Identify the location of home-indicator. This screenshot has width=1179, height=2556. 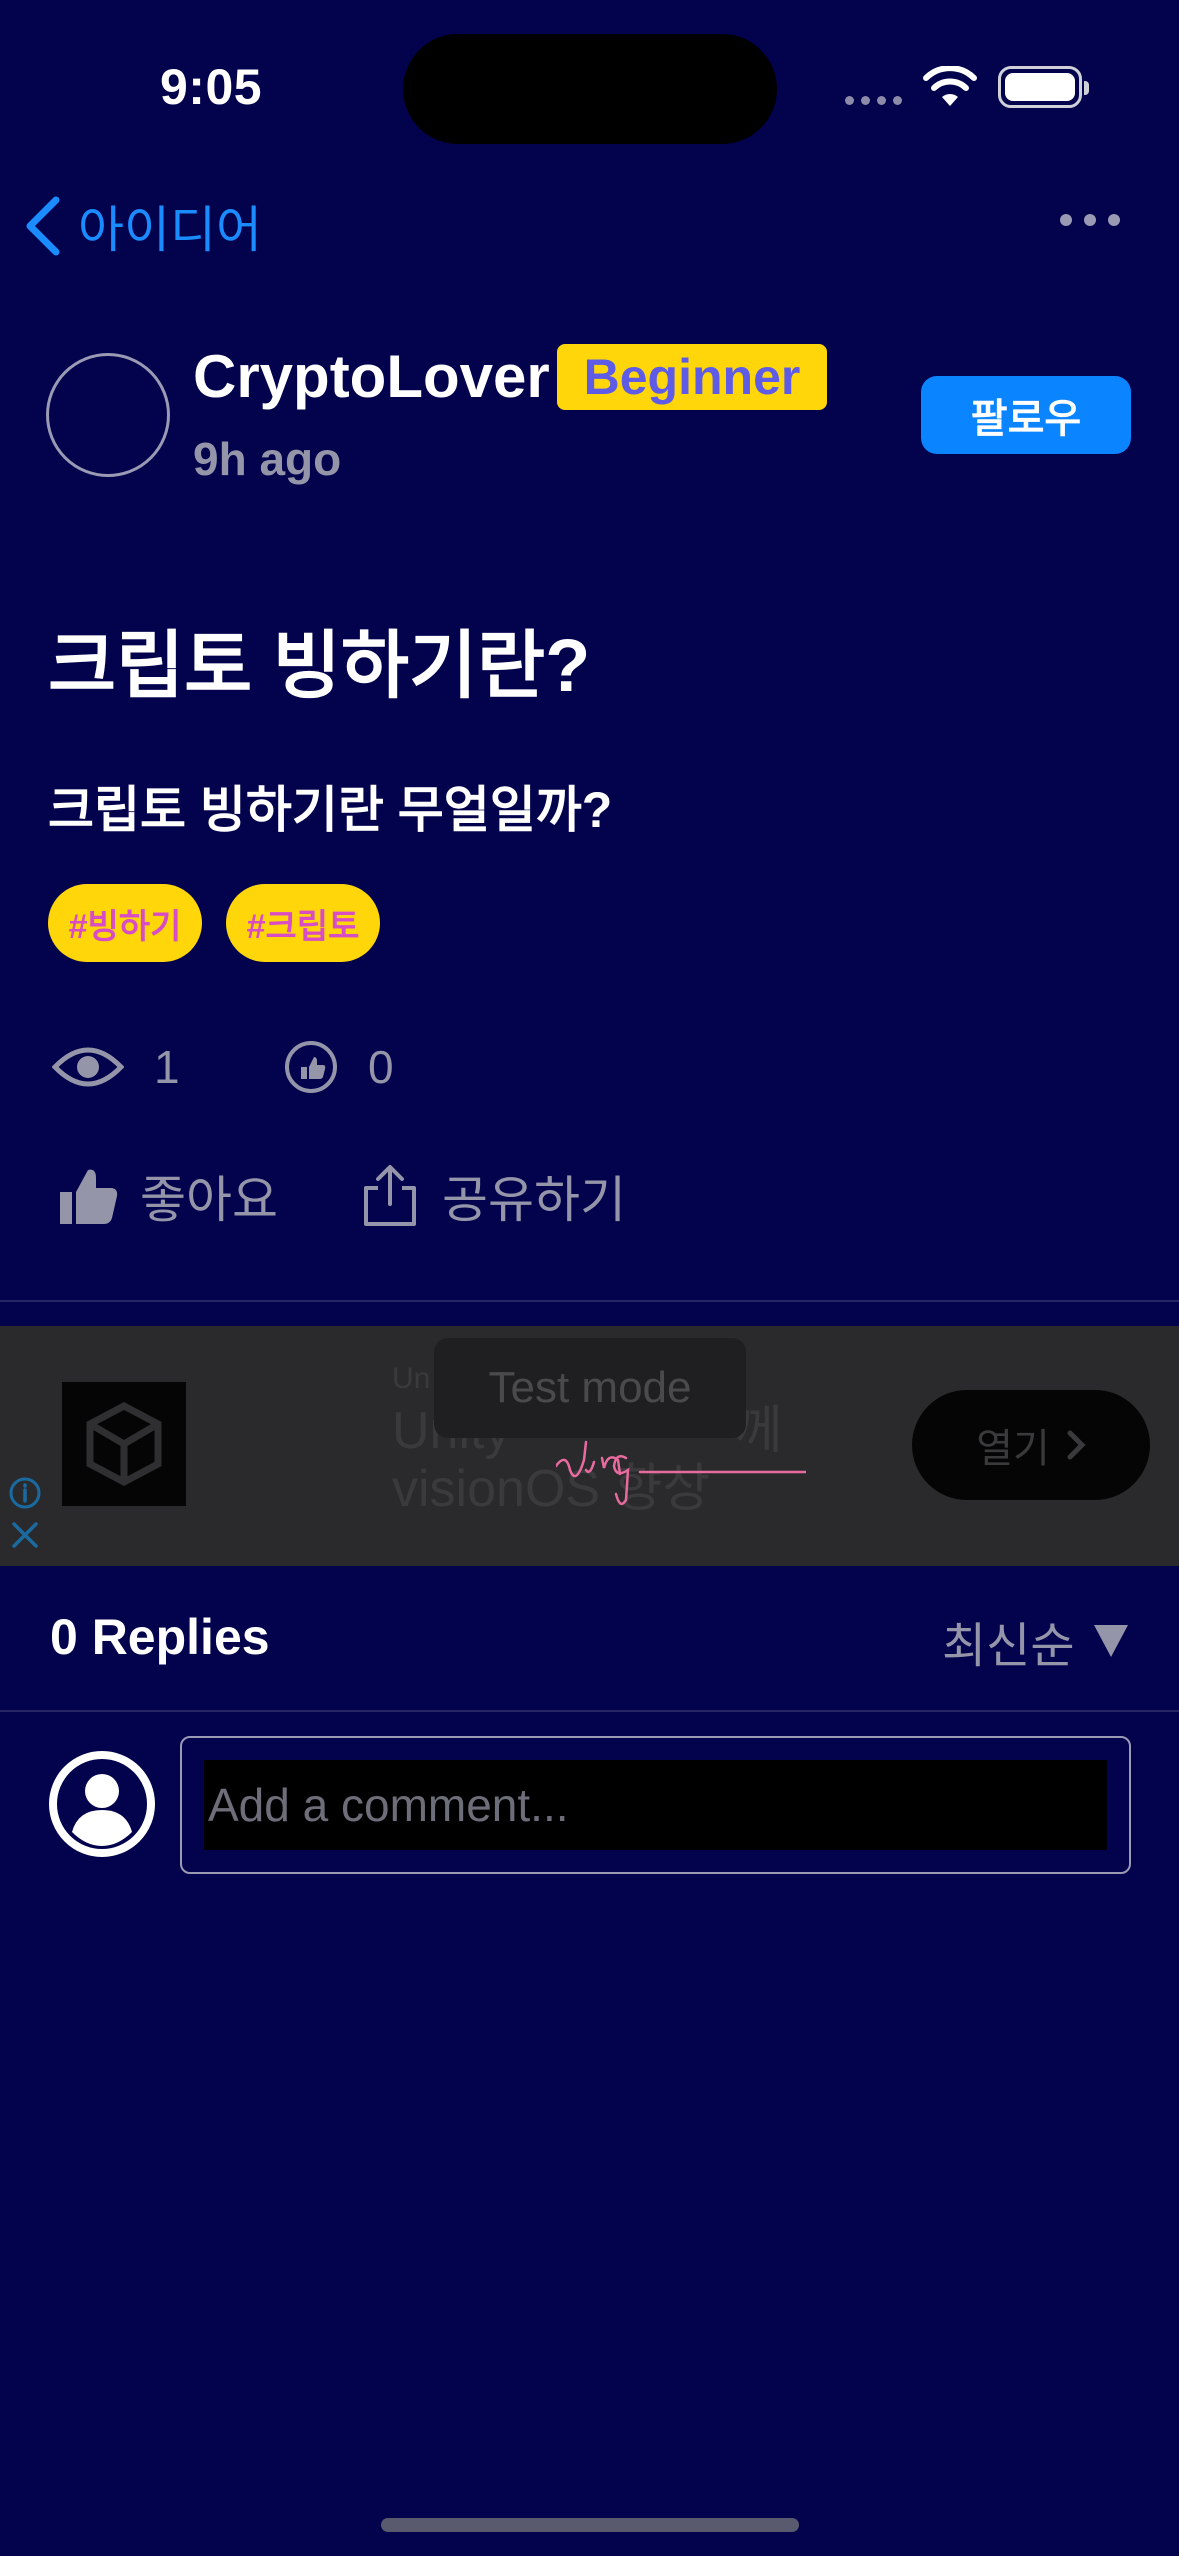
(590, 2525).